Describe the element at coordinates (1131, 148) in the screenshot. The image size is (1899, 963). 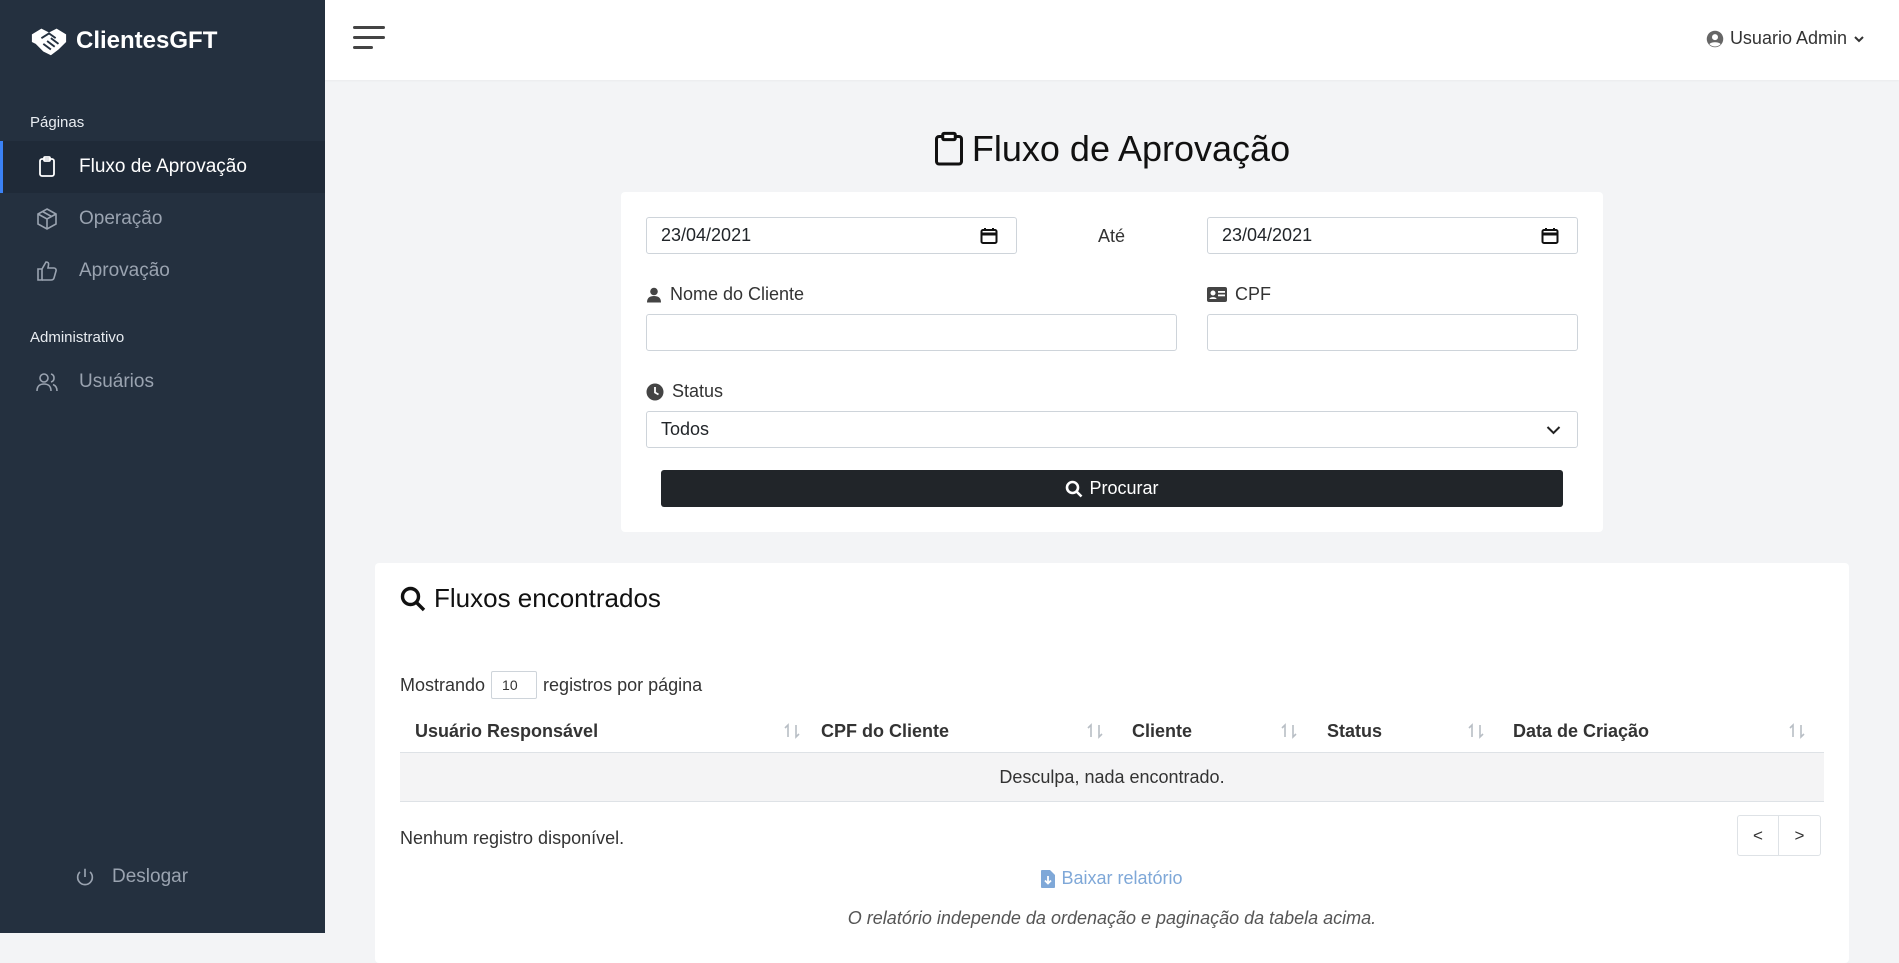
I see `page-title-text: Fluxo de Aprovação` at that location.